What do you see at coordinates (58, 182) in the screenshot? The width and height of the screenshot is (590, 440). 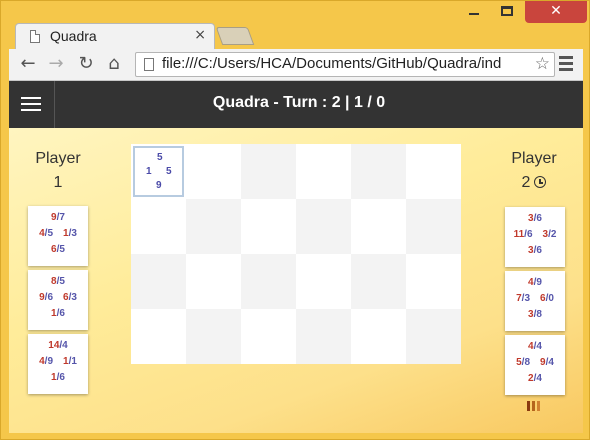 I see `player1-number: 1` at bounding box center [58, 182].